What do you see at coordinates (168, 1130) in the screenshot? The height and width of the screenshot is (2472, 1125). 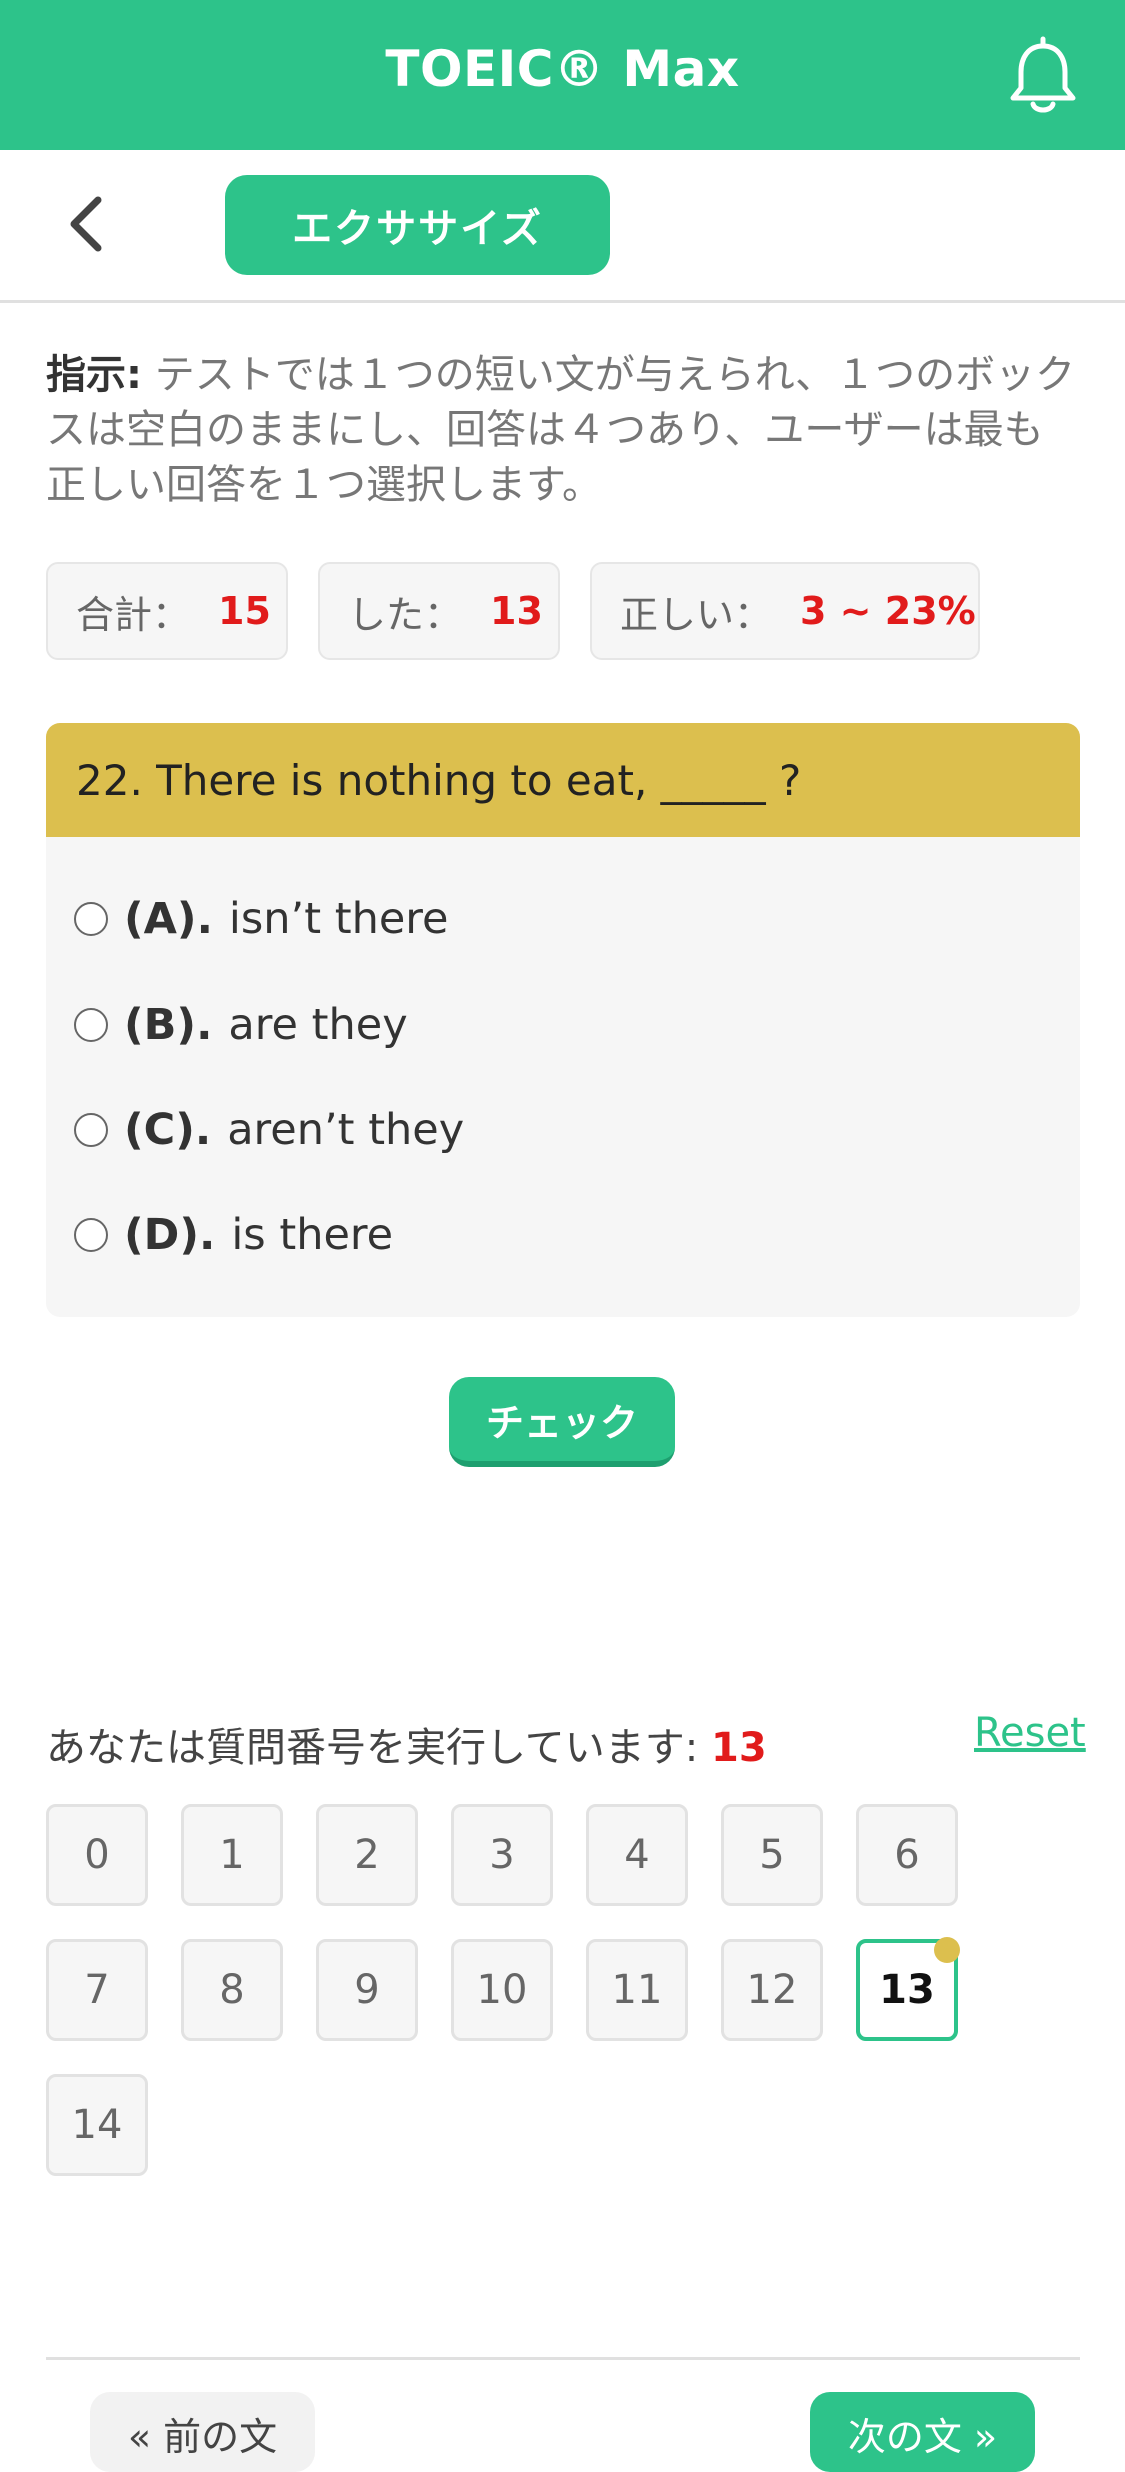 I see `option-letter: (C).` at bounding box center [168, 1130].